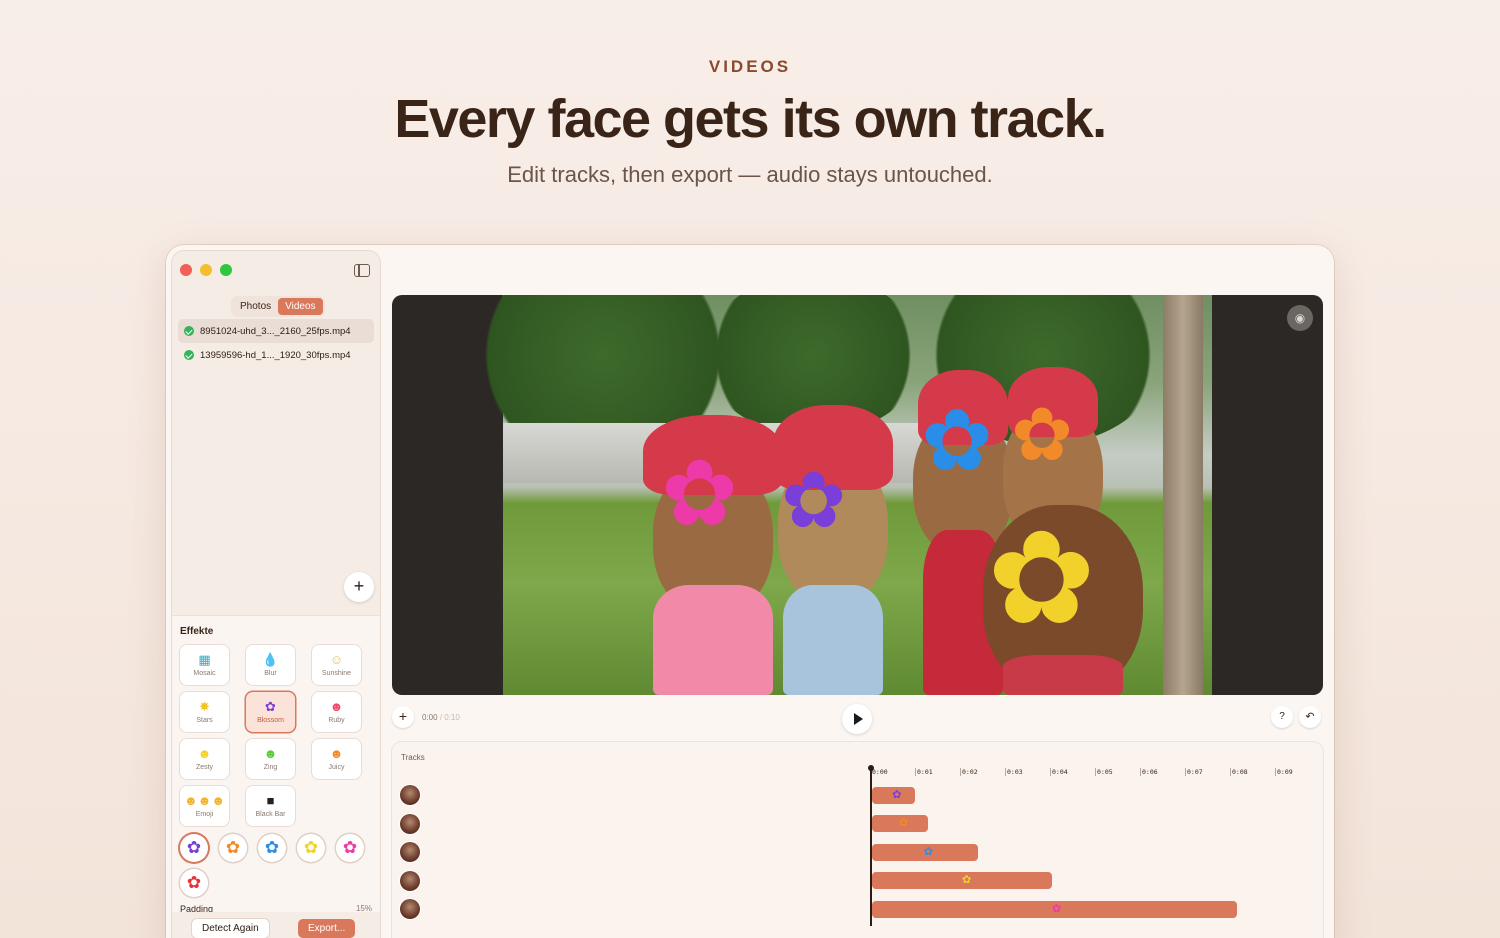 The width and height of the screenshot is (1500, 938). I want to click on timeline-tick: 0:04, so click(1059, 772).